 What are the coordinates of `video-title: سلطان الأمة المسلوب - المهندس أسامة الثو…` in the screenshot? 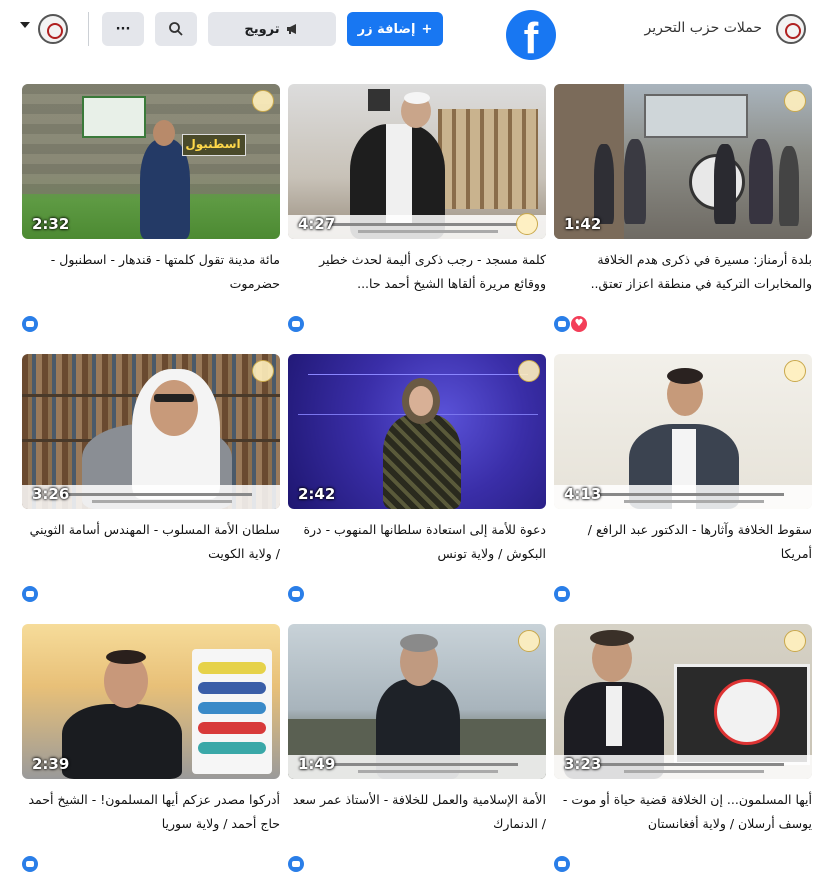 It's located at (151, 542).